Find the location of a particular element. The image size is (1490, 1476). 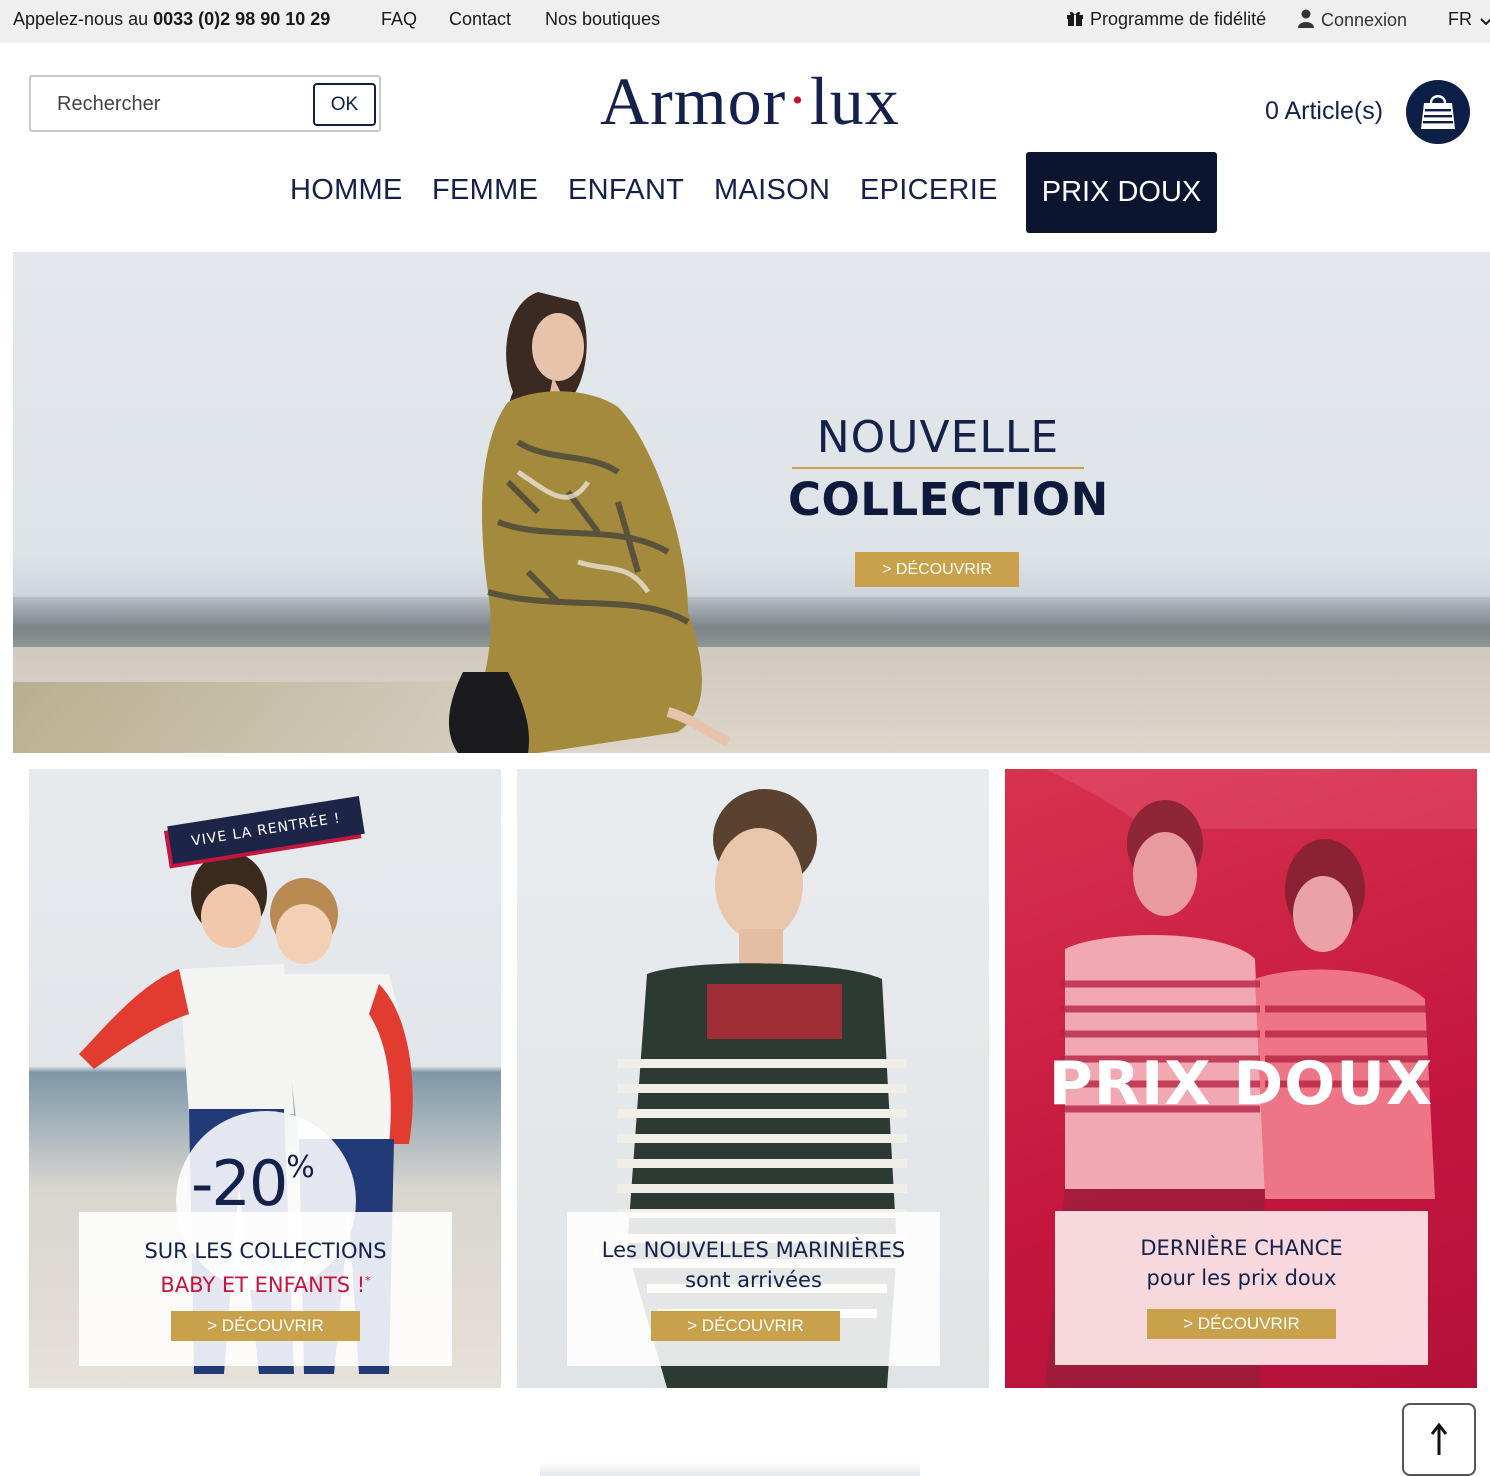

prix-doux-discover-button: > DÉCOUVRIR is located at coordinates (1241, 1324).